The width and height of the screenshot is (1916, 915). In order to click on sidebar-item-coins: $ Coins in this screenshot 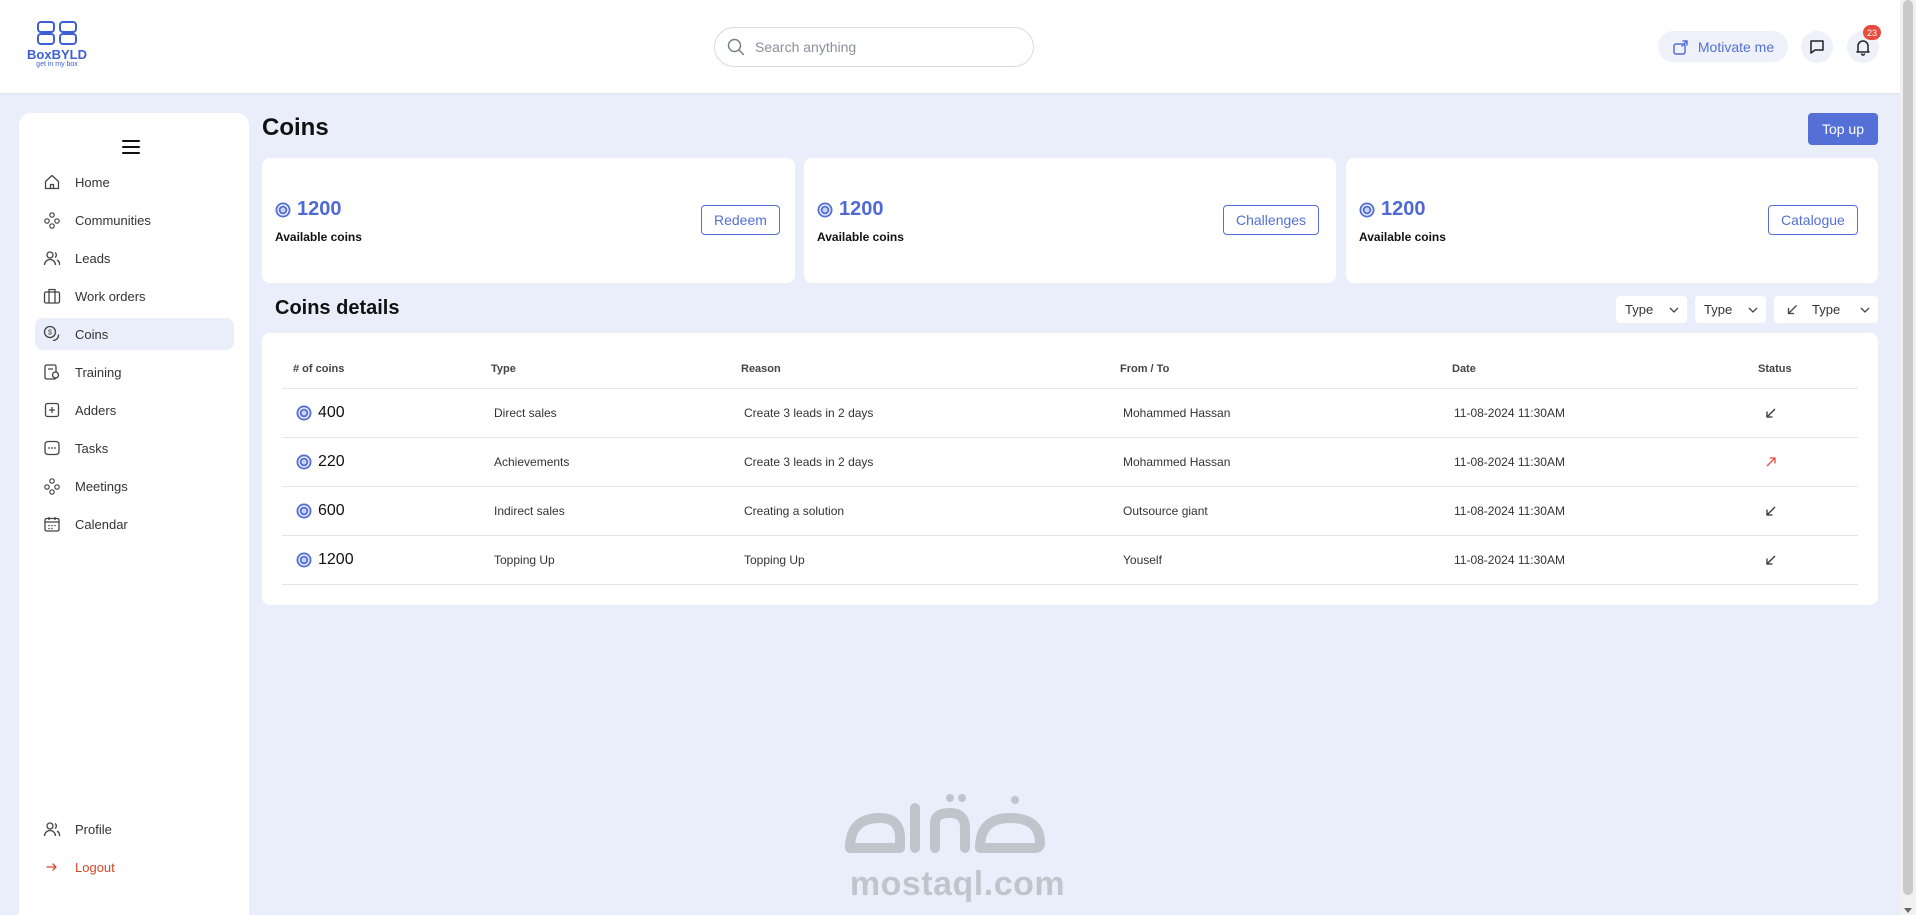, I will do `click(134, 334)`.